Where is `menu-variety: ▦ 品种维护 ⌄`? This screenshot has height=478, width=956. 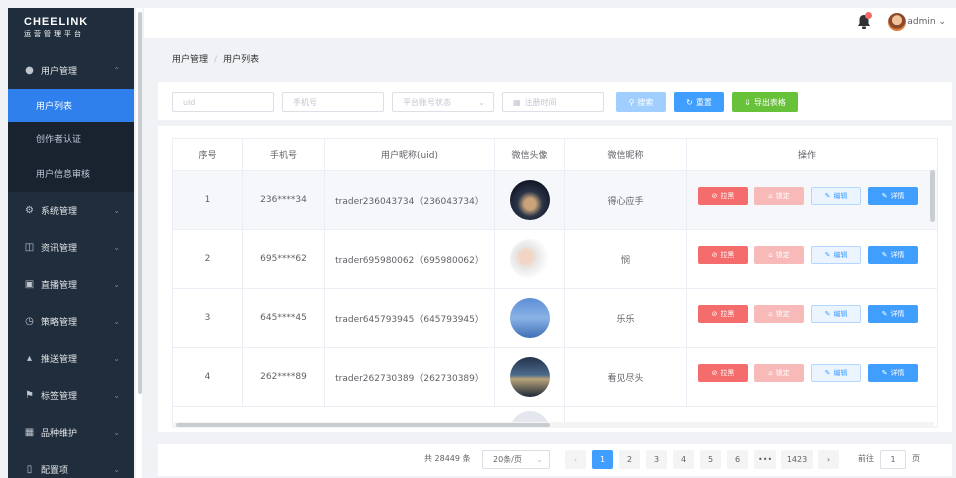
menu-variety: ▦ 品种维护 ⌄ is located at coordinates (71, 432).